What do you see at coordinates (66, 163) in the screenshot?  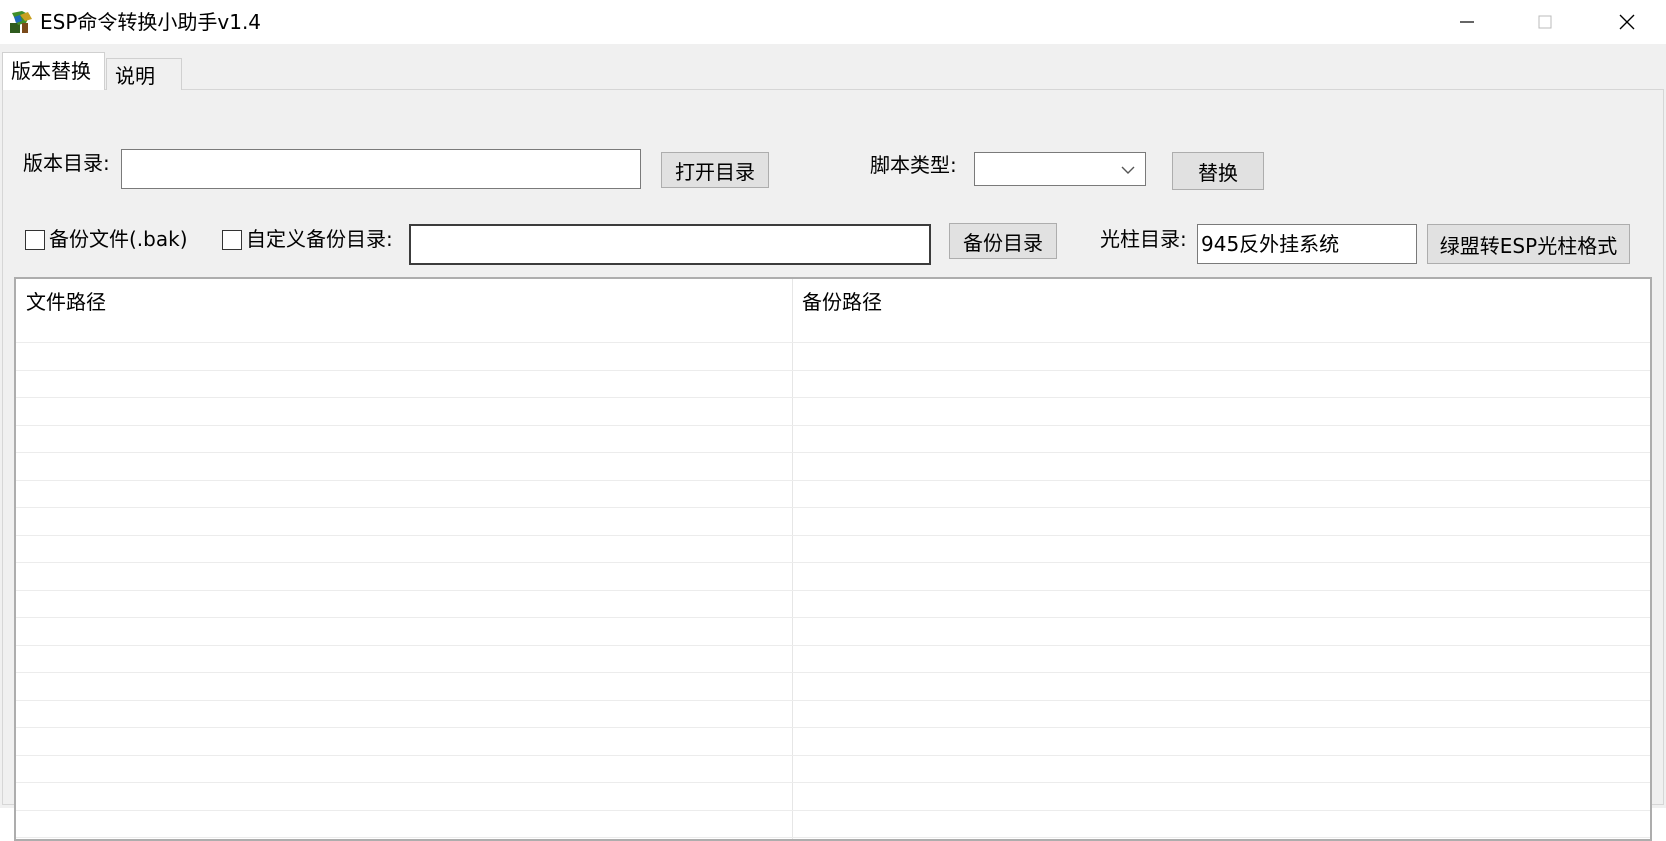 I see `version-dir-label: 版本目录:` at bounding box center [66, 163].